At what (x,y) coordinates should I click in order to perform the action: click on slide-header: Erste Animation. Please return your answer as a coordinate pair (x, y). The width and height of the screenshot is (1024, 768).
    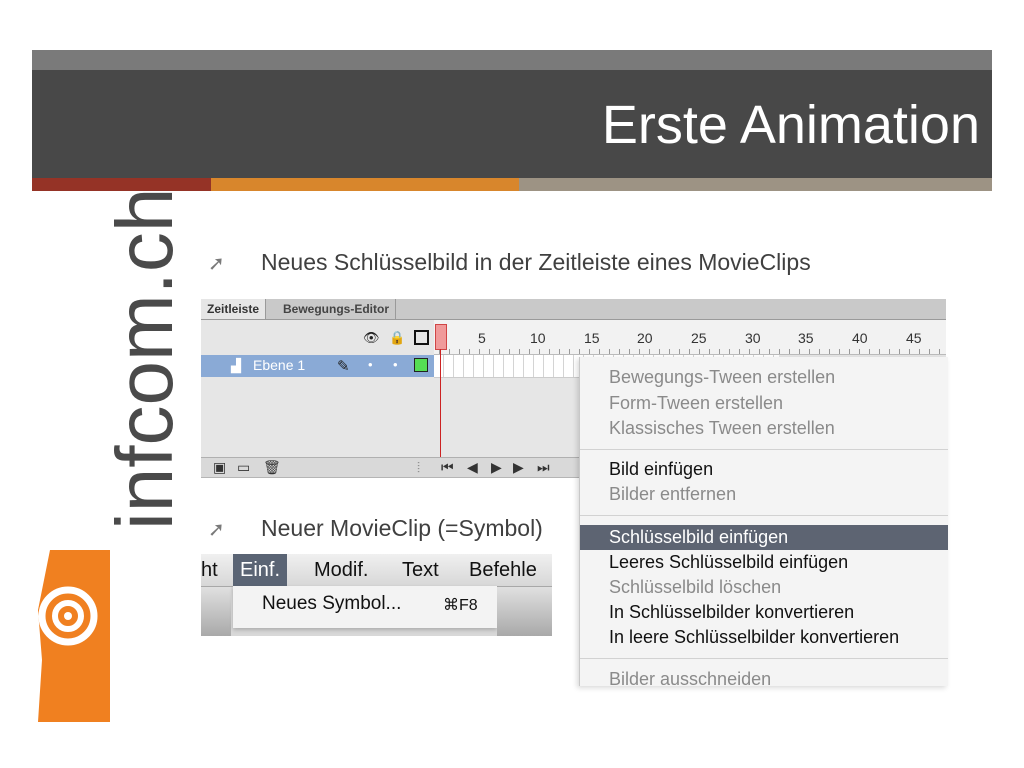
    Looking at the image, I should click on (512, 124).